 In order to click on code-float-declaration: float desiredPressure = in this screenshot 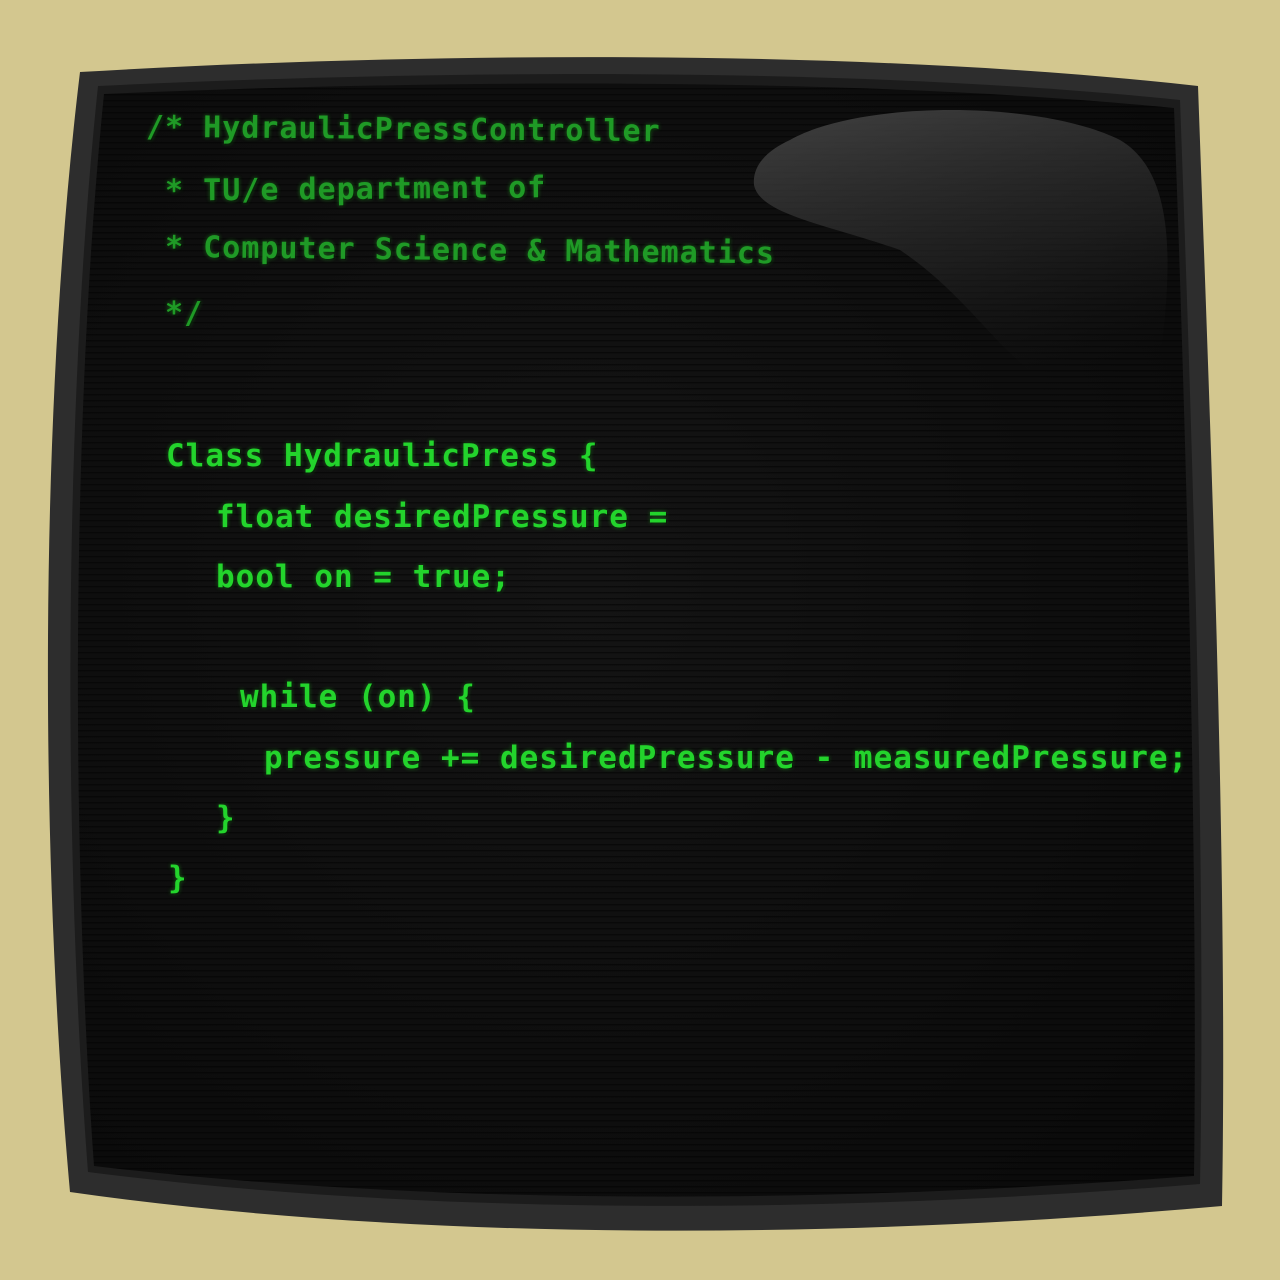, I will do `click(442, 517)`.